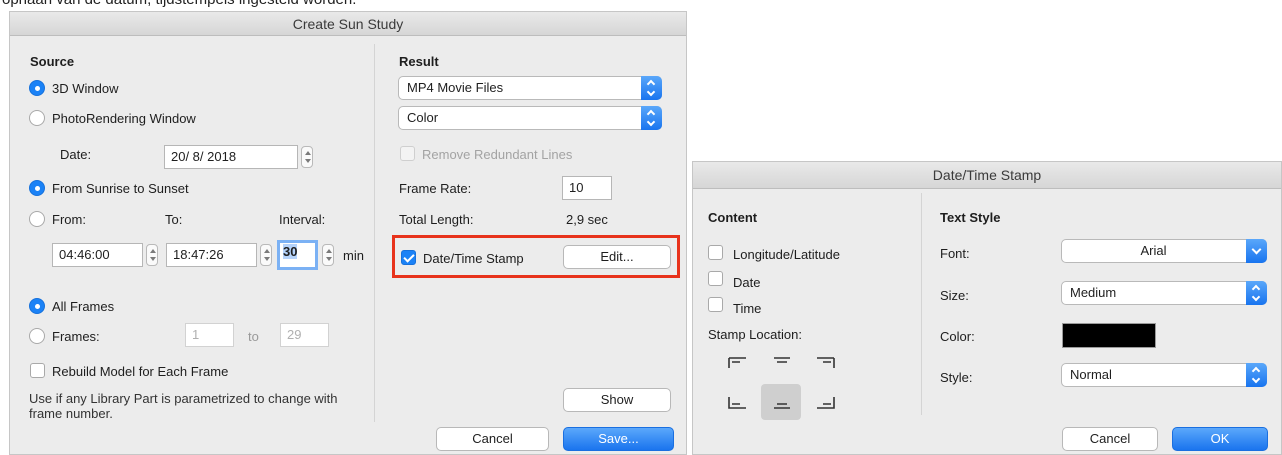 The image size is (1282, 455). Describe the element at coordinates (1110, 439) in the screenshot. I see `stamp-cancel-button: Cancel` at that location.